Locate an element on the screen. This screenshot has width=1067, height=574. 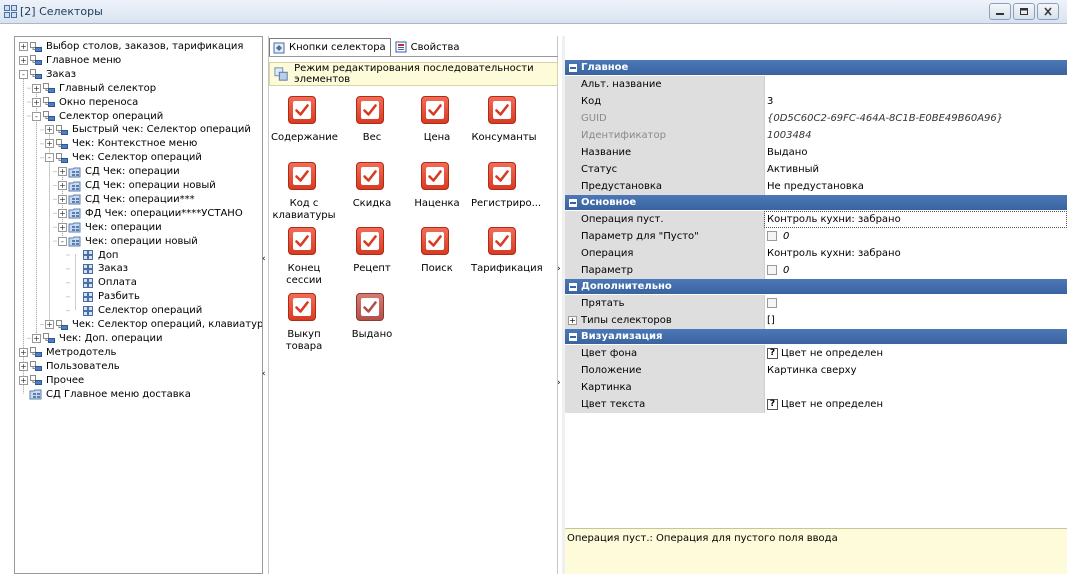
tree-item: + Чек: операции is located at coordinates (110, 227).